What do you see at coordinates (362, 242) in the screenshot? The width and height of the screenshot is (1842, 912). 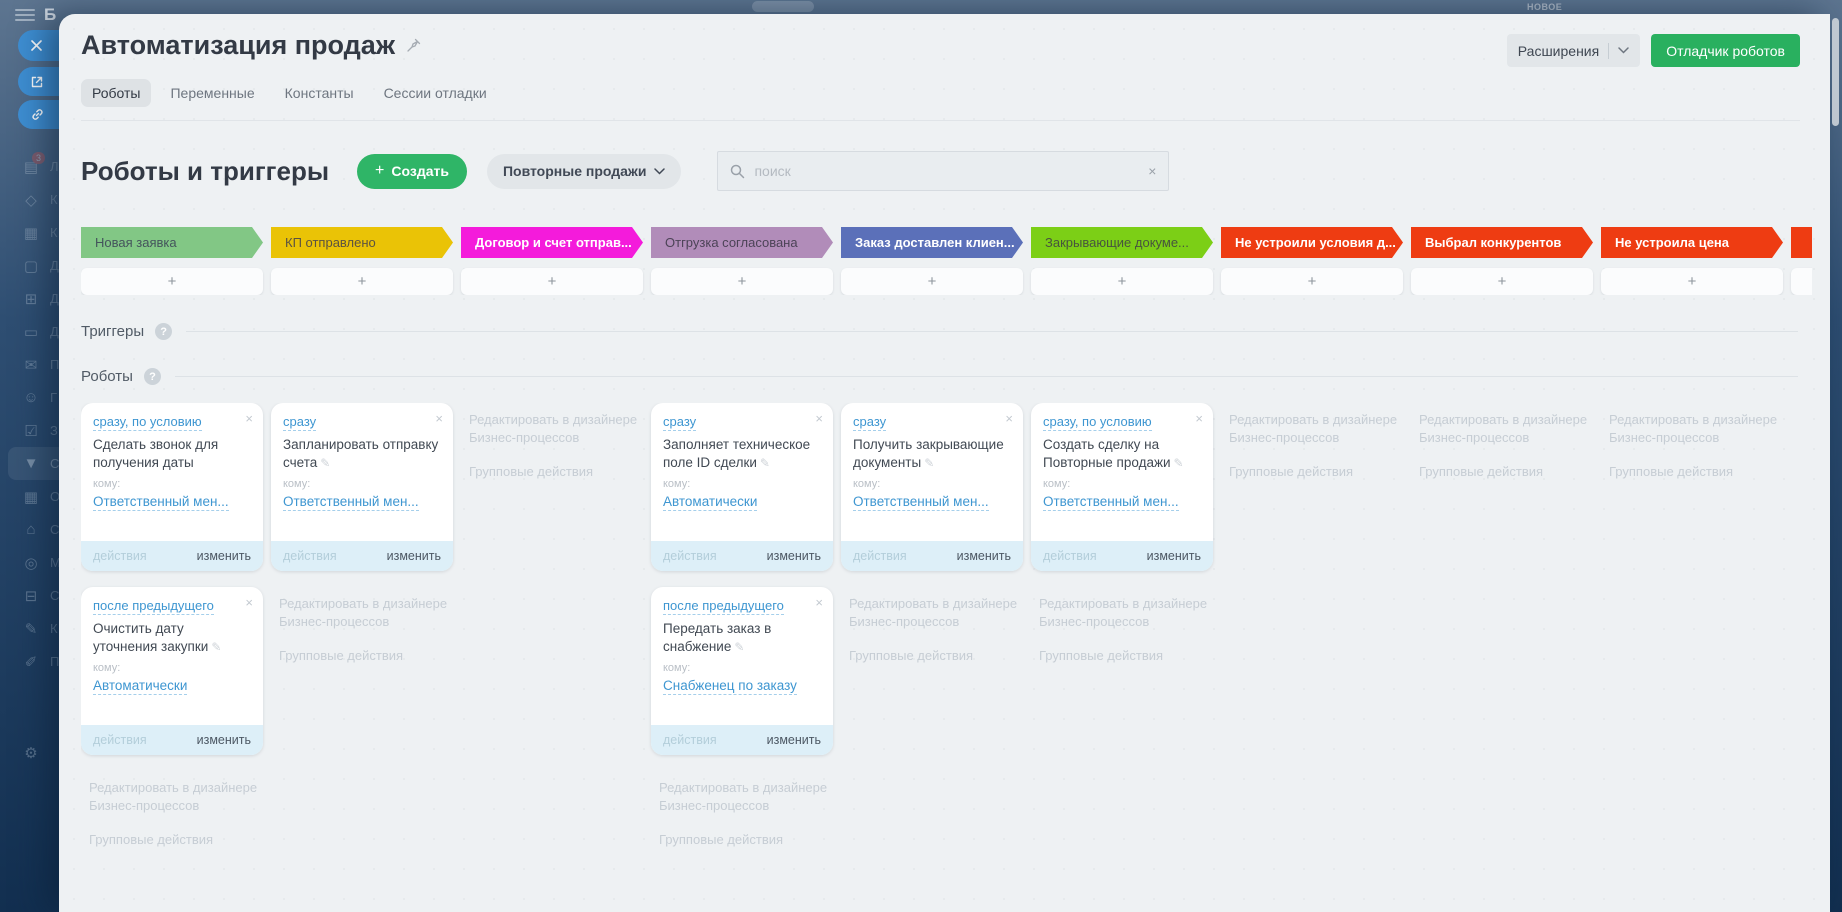 I see `stage-quote-sent: КП отправлено` at bounding box center [362, 242].